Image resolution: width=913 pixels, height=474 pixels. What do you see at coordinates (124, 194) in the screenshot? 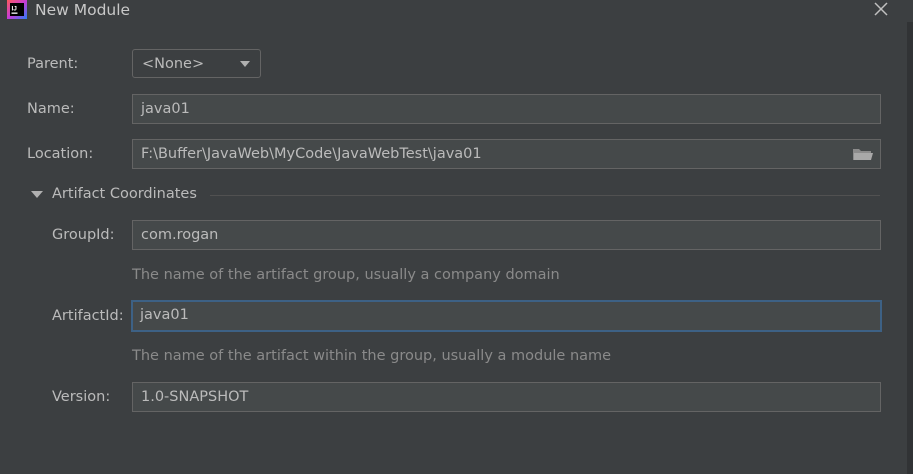
I see `artifact-coordinates-header: Artifact Coordinates` at bounding box center [124, 194].